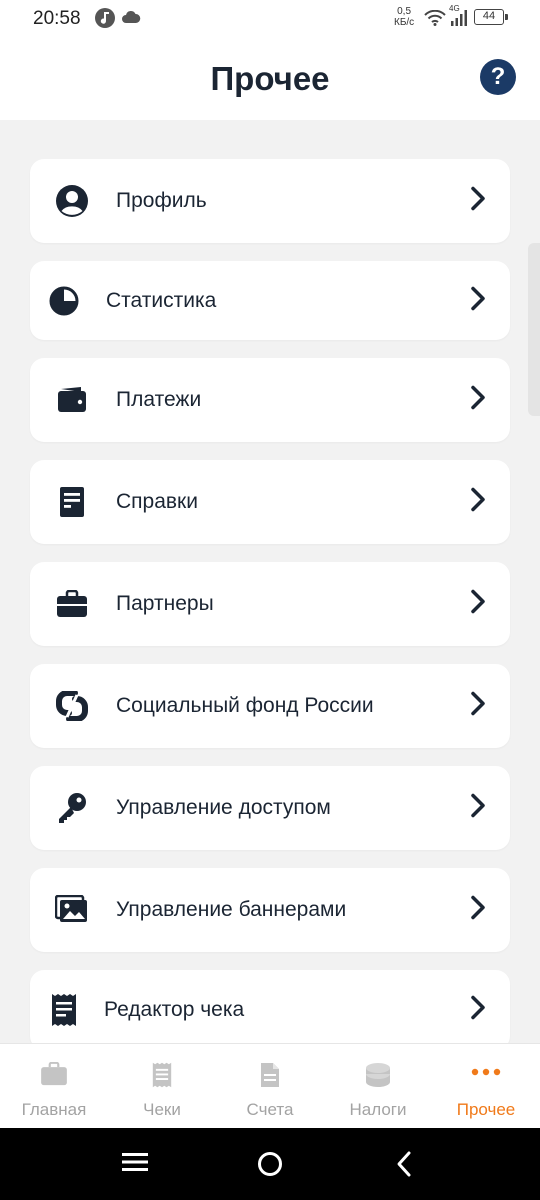 Image resolution: width=540 pixels, height=1200 pixels. What do you see at coordinates (491, 17) in the screenshot?
I see `battery-icon: 44` at bounding box center [491, 17].